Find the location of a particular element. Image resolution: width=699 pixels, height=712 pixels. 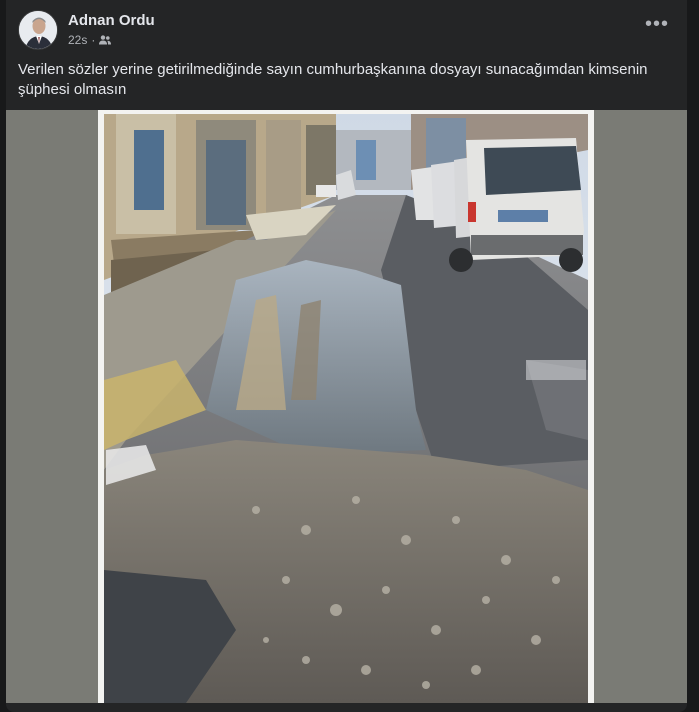

post-header: Adnan Ordu 22s · ••• is located at coordinates (346, 30).